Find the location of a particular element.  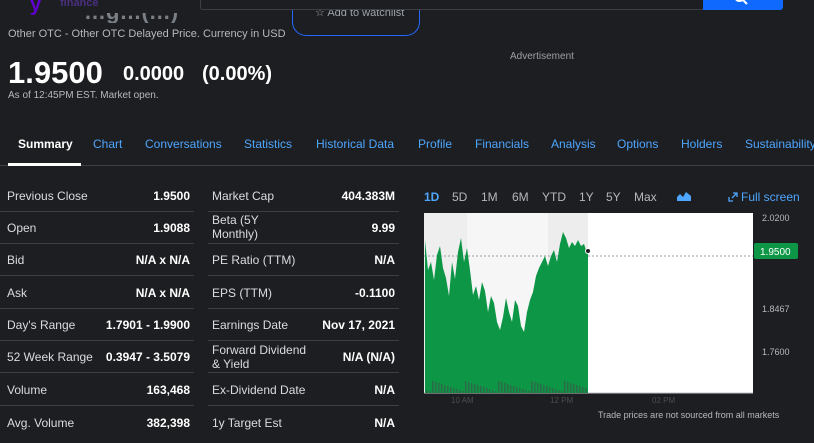

x-label: 12 PM is located at coordinates (561, 400).